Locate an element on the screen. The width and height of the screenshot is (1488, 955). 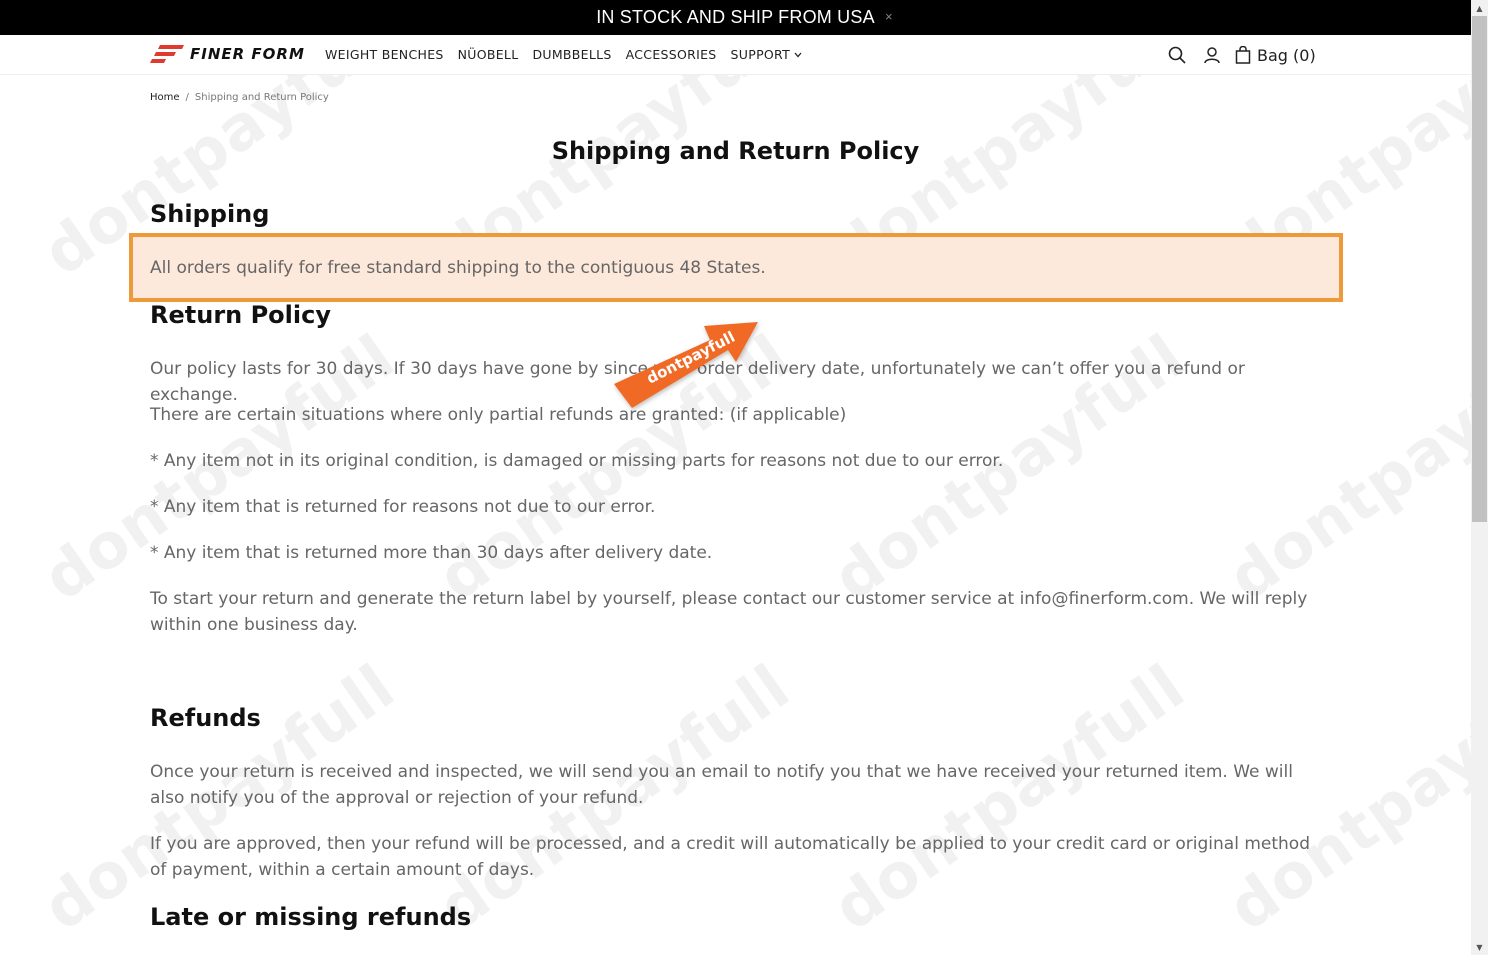
nav-accessories: ACCESSORIES is located at coordinates (671, 54).